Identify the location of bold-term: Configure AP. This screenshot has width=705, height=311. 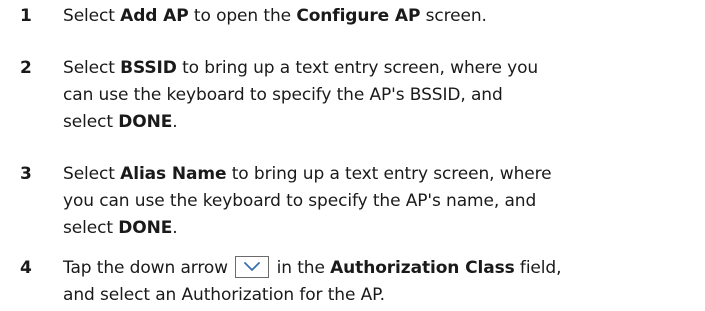
(358, 16).